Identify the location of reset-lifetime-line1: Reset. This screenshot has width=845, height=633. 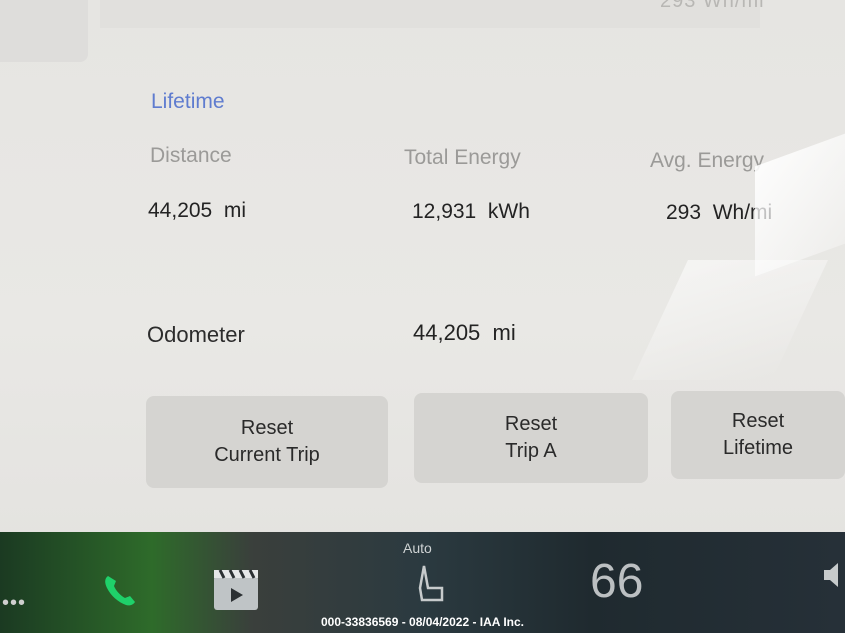
(758, 421).